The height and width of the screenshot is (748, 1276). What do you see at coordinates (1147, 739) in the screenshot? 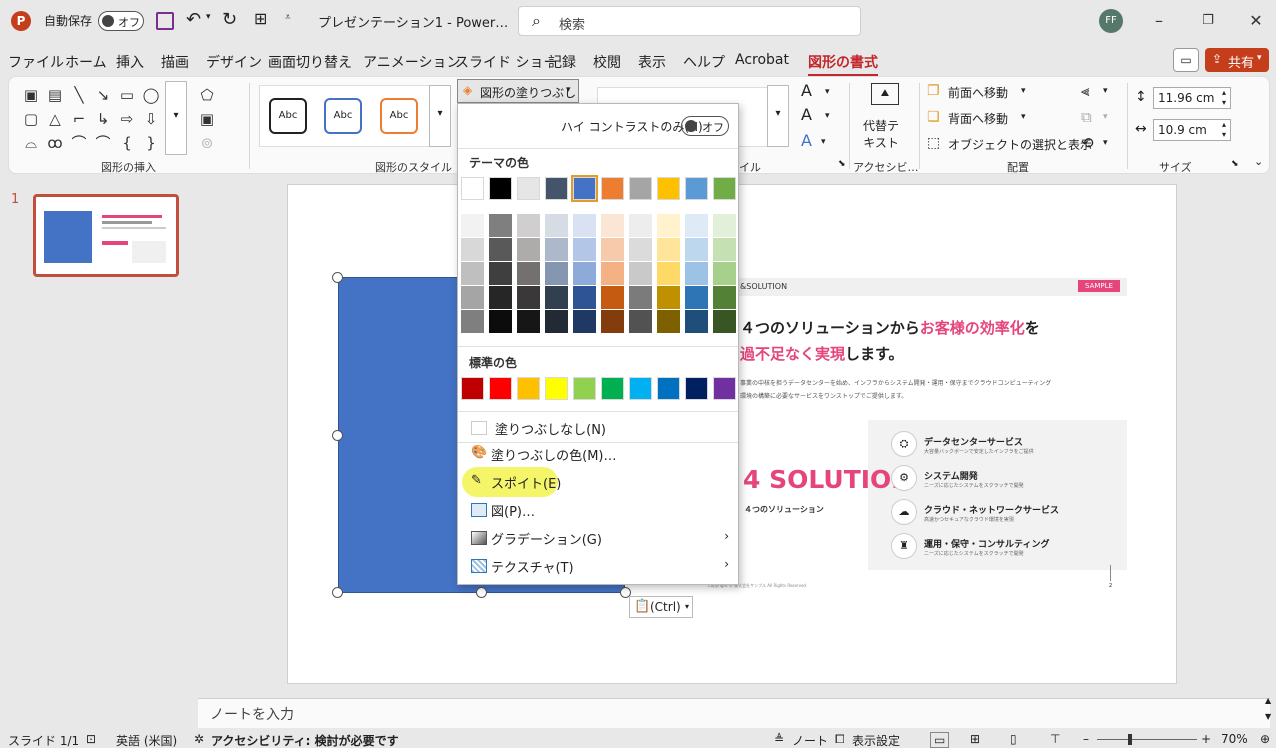
I see `zoom-slider` at bounding box center [1147, 739].